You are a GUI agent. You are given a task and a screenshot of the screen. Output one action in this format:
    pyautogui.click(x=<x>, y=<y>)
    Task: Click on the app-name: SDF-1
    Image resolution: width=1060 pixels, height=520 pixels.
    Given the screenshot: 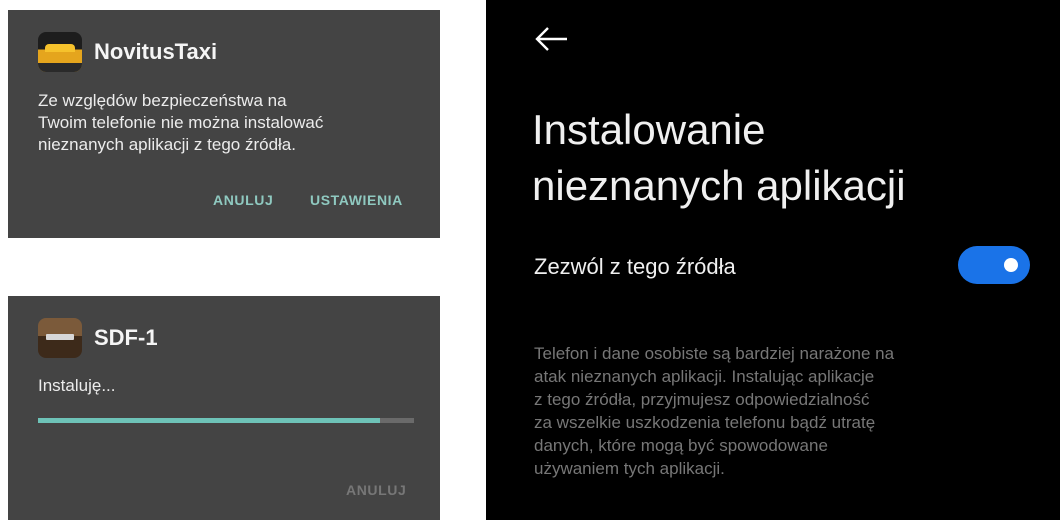 What is the action you would take?
    pyautogui.click(x=126, y=337)
    